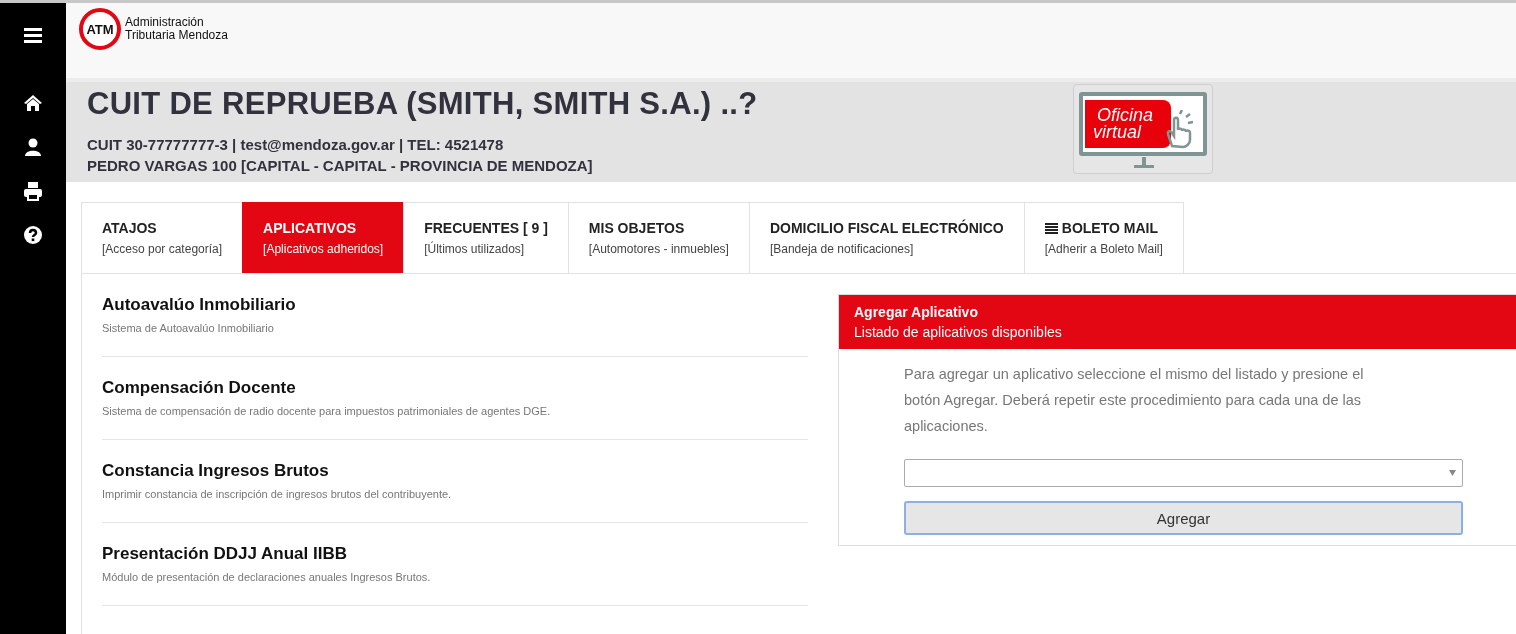 Image resolution: width=1516 pixels, height=634 pixels. What do you see at coordinates (1103, 249) in the screenshot?
I see `tab-subtitle: [Adherir a Boleto Mail]` at bounding box center [1103, 249].